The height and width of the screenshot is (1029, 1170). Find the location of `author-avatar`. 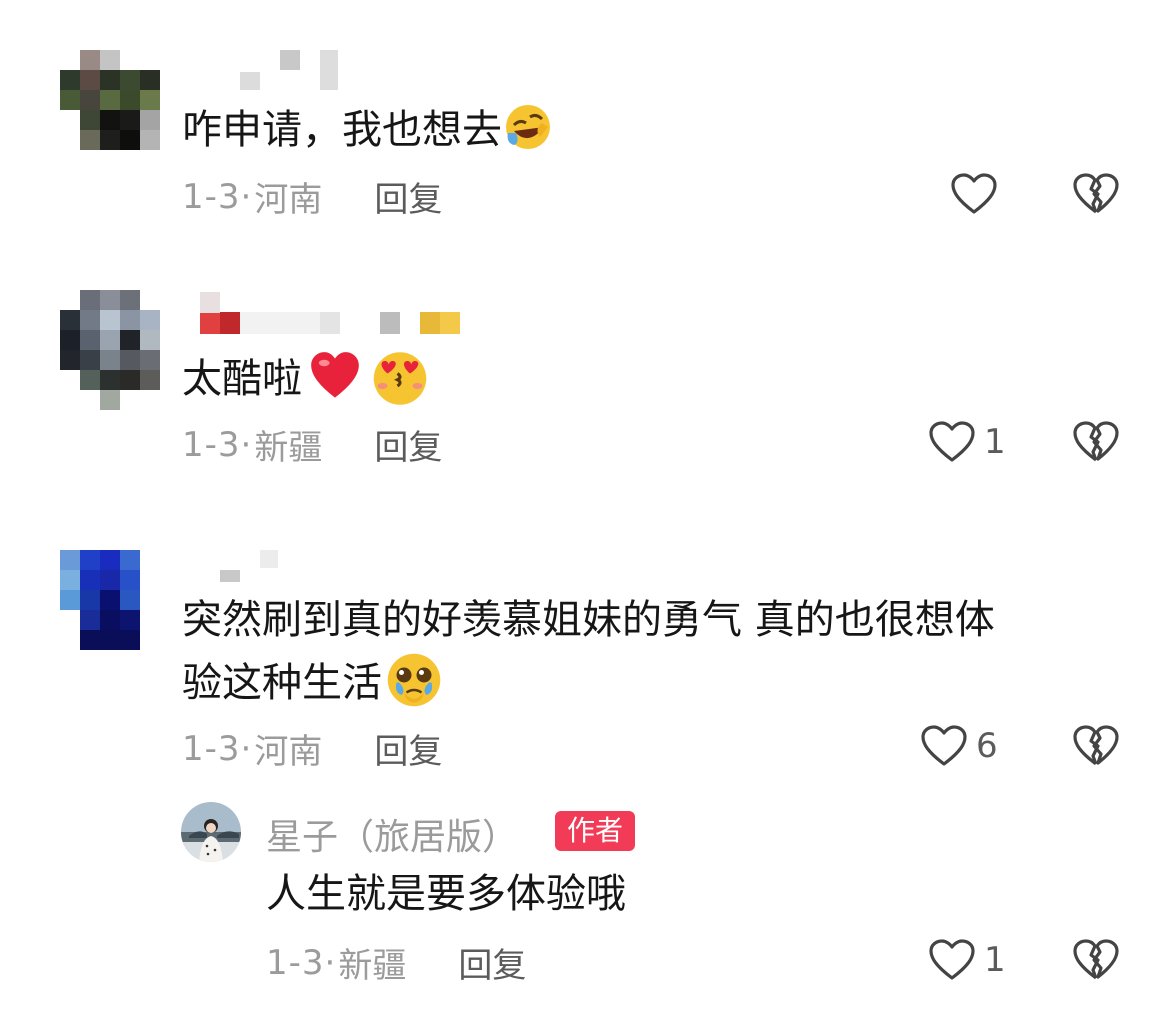

author-avatar is located at coordinates (211, 832).